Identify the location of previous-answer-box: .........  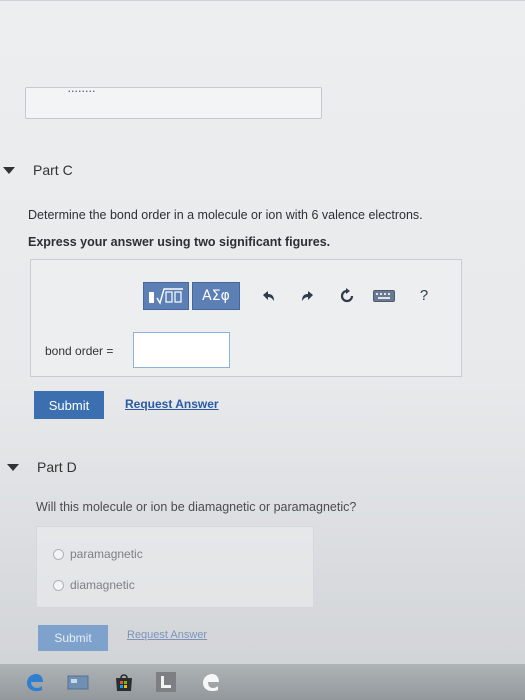
(173, 101).